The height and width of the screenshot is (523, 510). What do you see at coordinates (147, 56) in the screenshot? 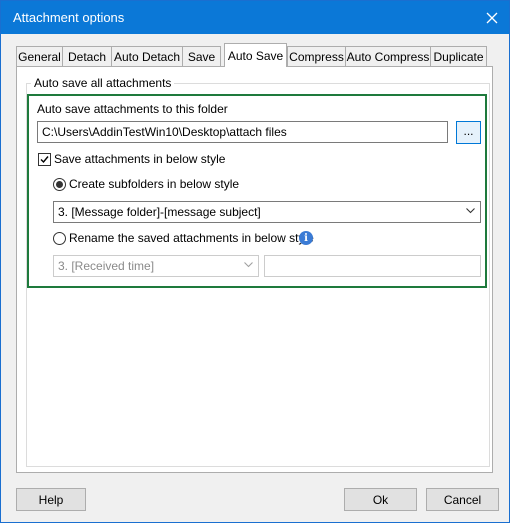
I see `tab-auto-detach: Auto Detach` at bounding box center [147, 56].